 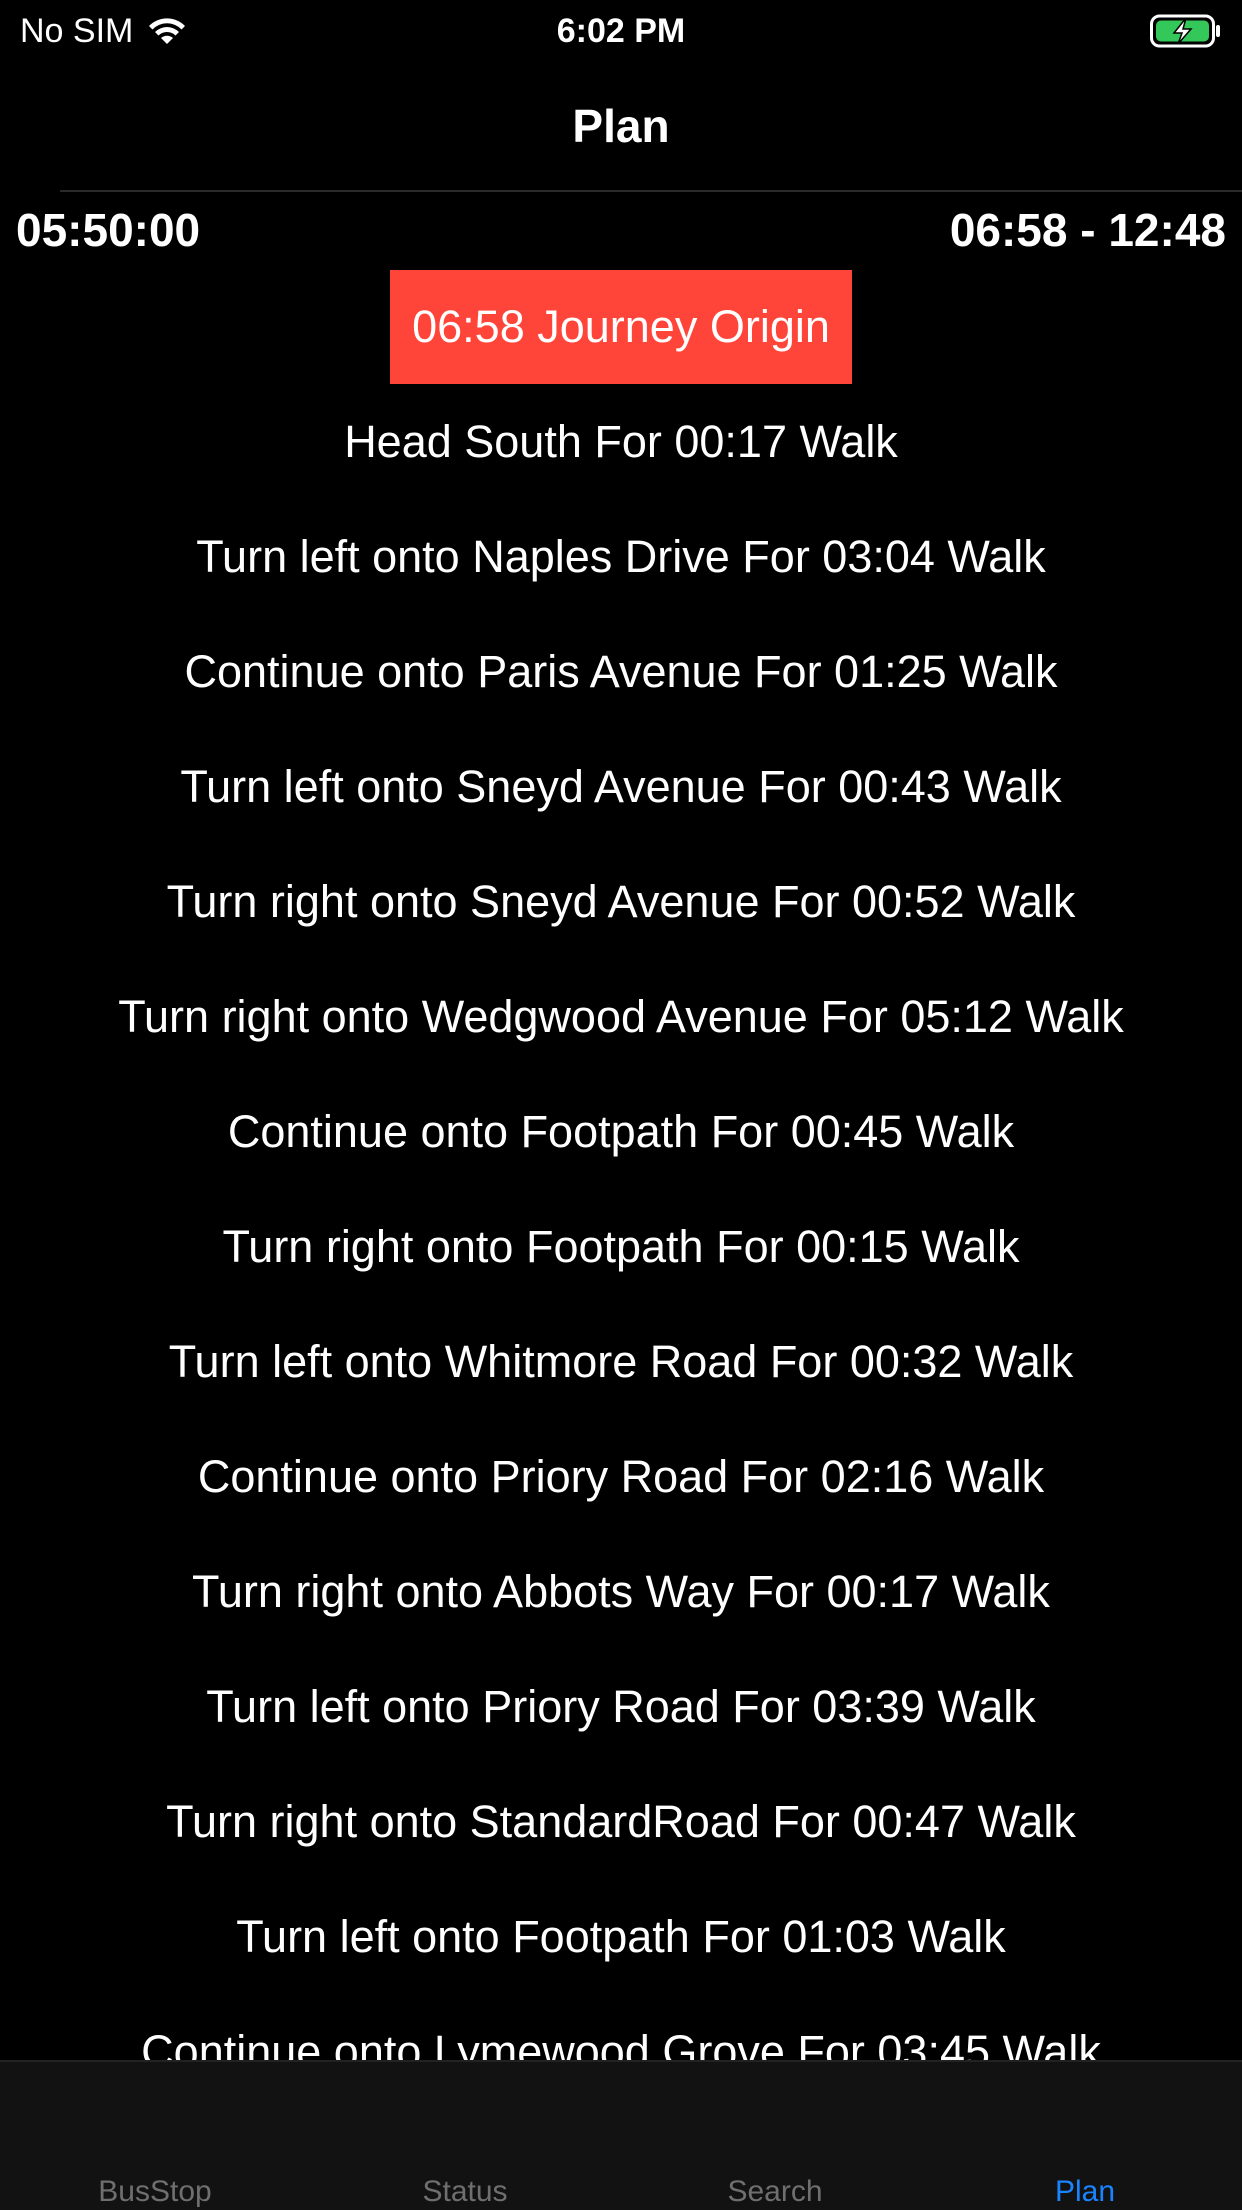 I want to click on list-item: Turn right onto Footpath For 00:15 Walk, so click(x=621, y=1246).